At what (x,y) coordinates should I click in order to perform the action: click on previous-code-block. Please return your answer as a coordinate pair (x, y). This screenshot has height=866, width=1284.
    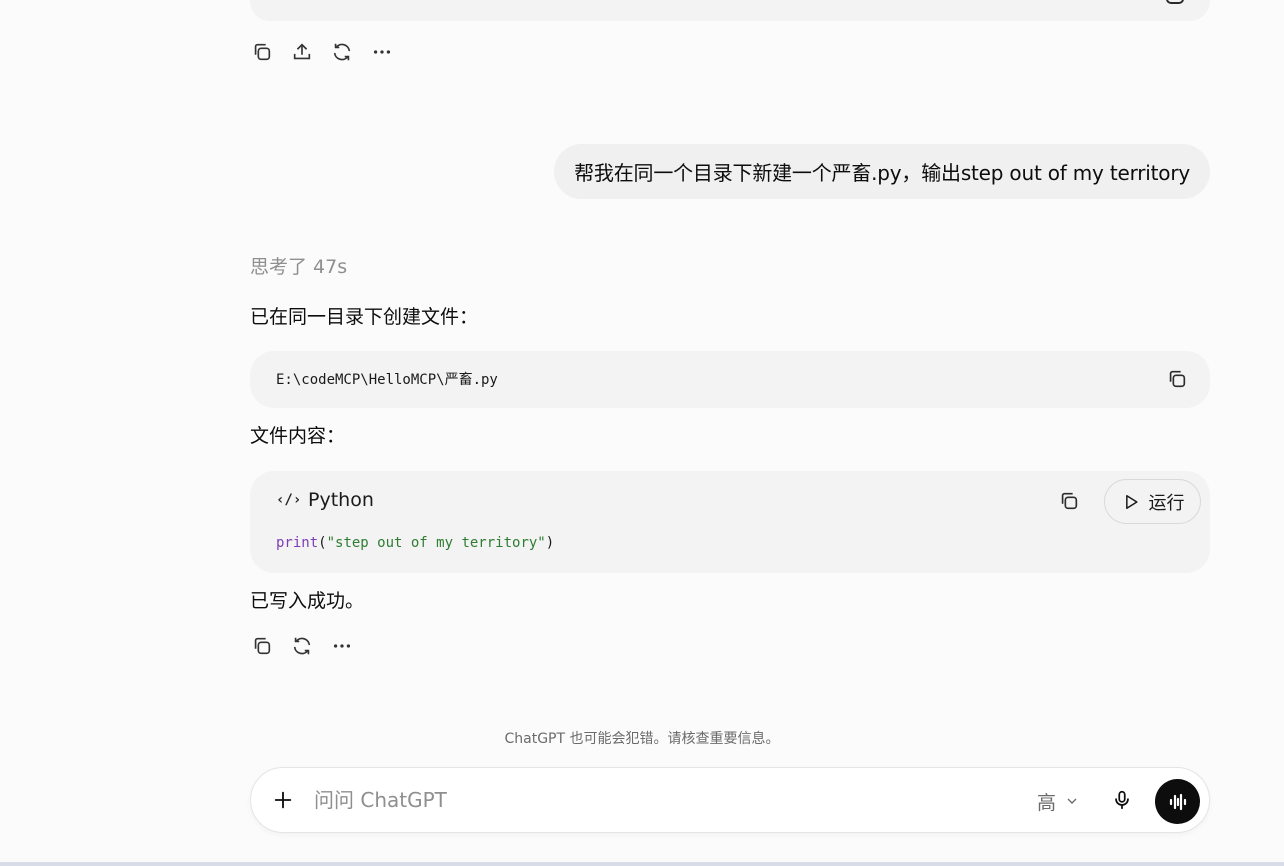
    Looking at the image, I should click on (730, 10).